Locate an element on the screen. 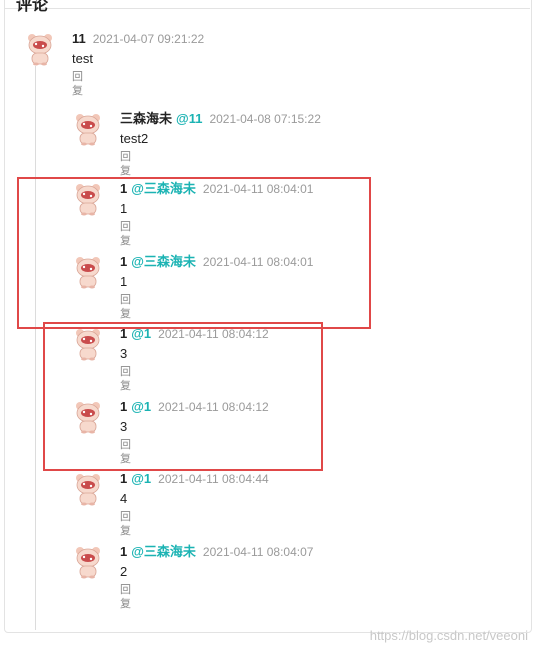  comment-mention: @1 is located at coordinates (141, 478).